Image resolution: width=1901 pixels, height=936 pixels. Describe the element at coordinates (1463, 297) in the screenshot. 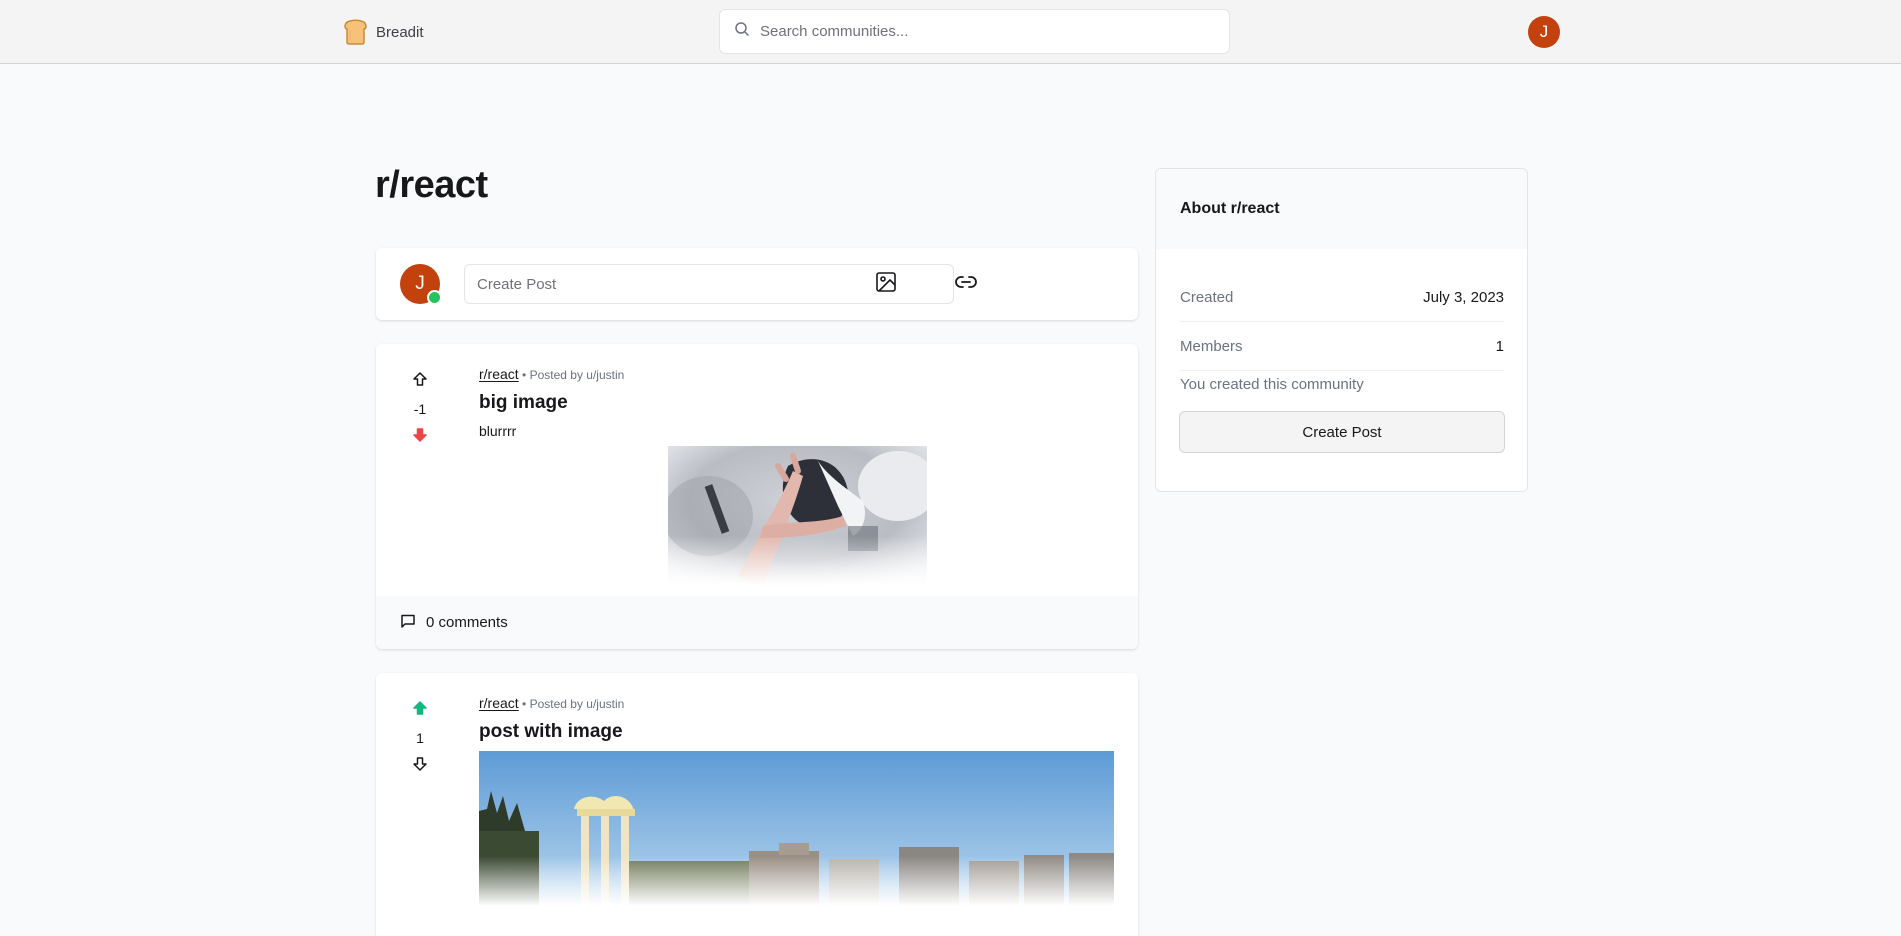

I see `created-date: July 3, 2023` at that location.